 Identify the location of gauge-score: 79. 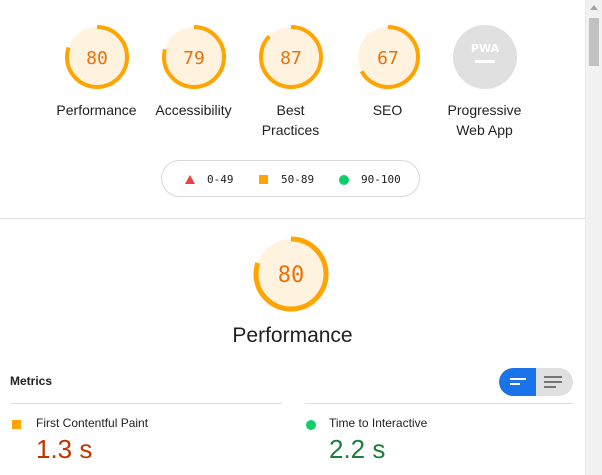
(194, 58).